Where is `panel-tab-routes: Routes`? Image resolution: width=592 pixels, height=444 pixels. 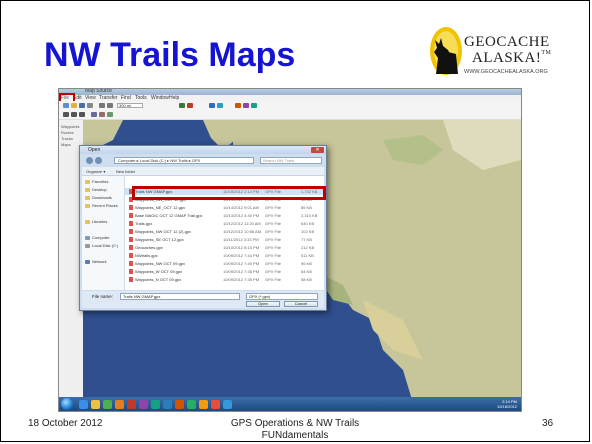
panel-tab-routes: Routes is located at coordinates (67, 132).